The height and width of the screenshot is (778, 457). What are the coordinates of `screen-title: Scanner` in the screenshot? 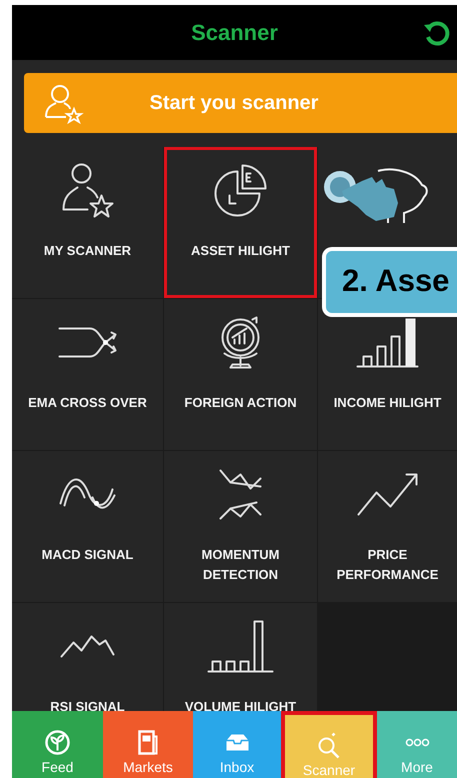 It's located at (234, 33).